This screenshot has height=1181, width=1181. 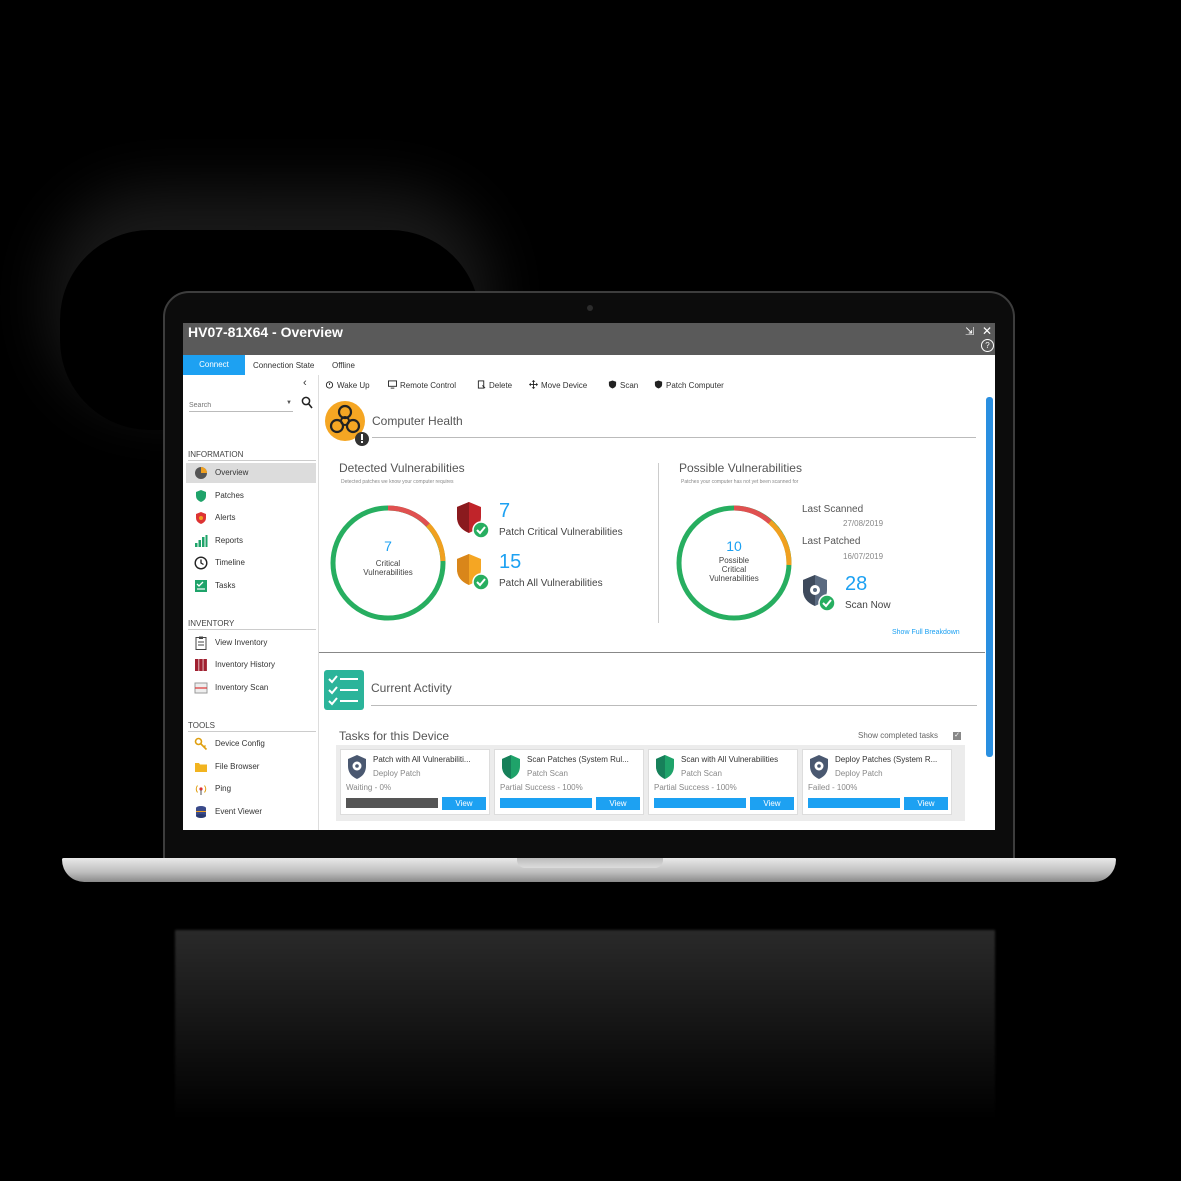 What do you see at coordinates (307, 403) in the screenshot?
I see `search-icon` at bounding box center [307, 403].